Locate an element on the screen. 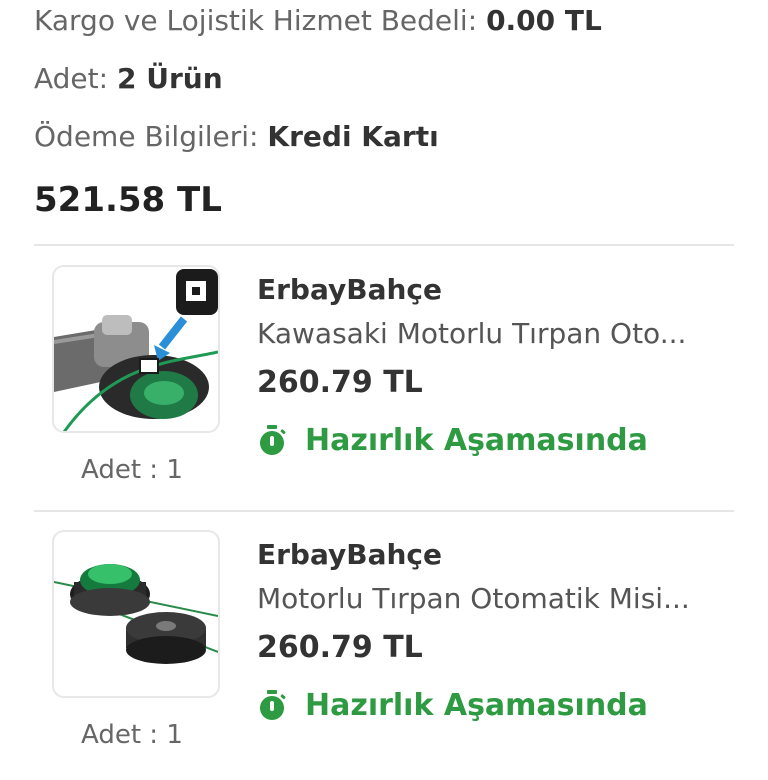 The image size is (768, 780). item-count-label: Adet: is located at coordinates (71, 78).